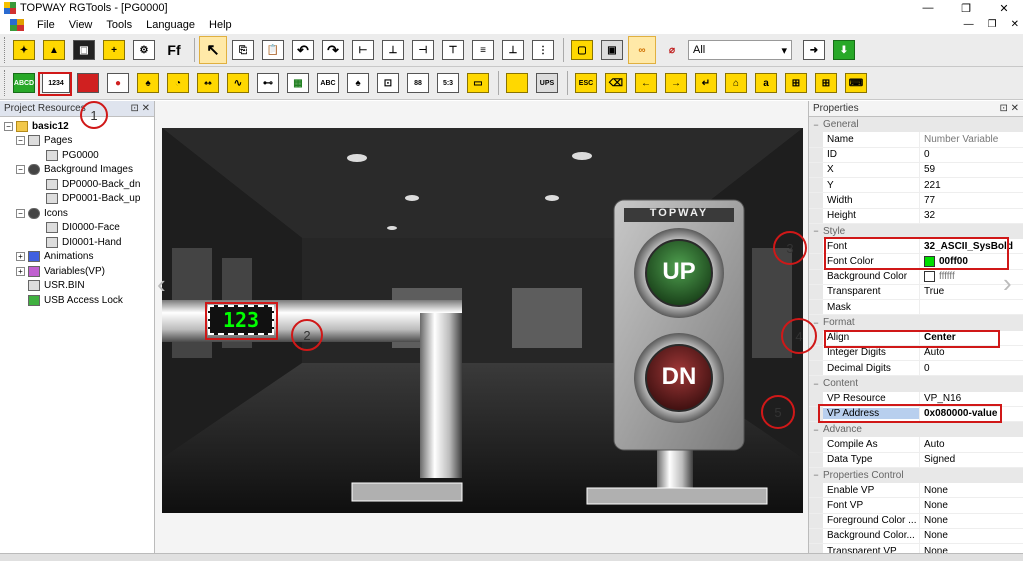 The width and height of the screenshot is (1023, 561). What do you see at coordinates (303, 50) in the screenshot?
I see `undo-button: ↶` at bounding box center [303, 50].